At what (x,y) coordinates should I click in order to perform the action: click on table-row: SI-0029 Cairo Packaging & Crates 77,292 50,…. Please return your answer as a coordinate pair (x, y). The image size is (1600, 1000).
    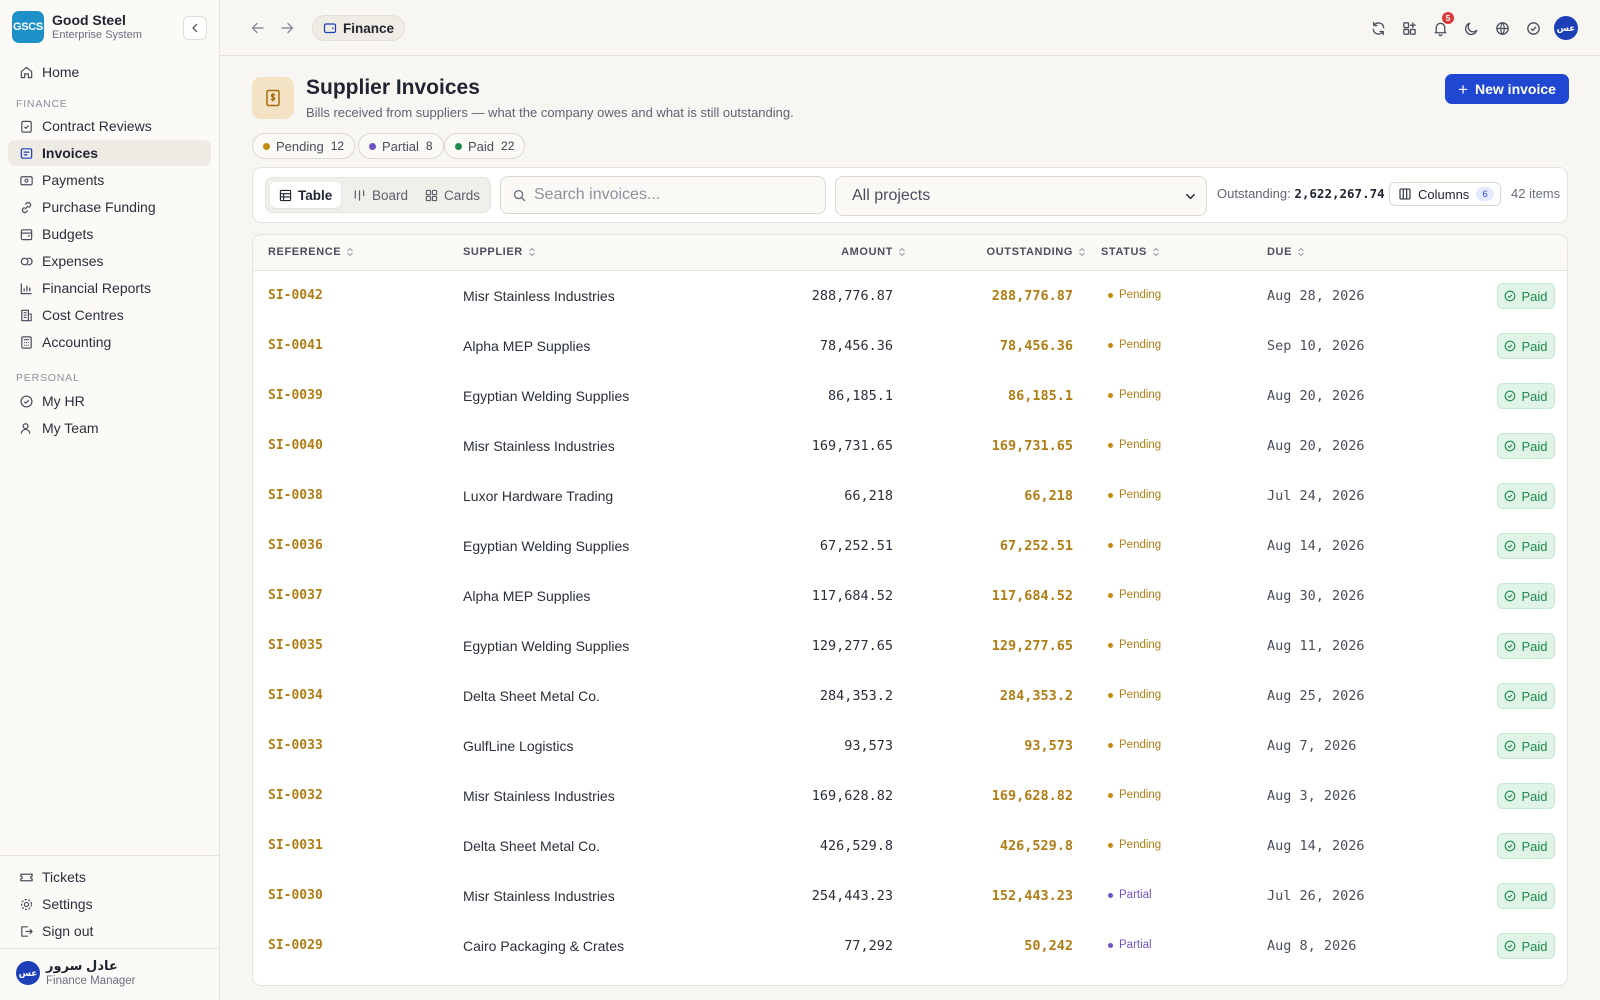
    Looking at the image, I should click on (910, 946).